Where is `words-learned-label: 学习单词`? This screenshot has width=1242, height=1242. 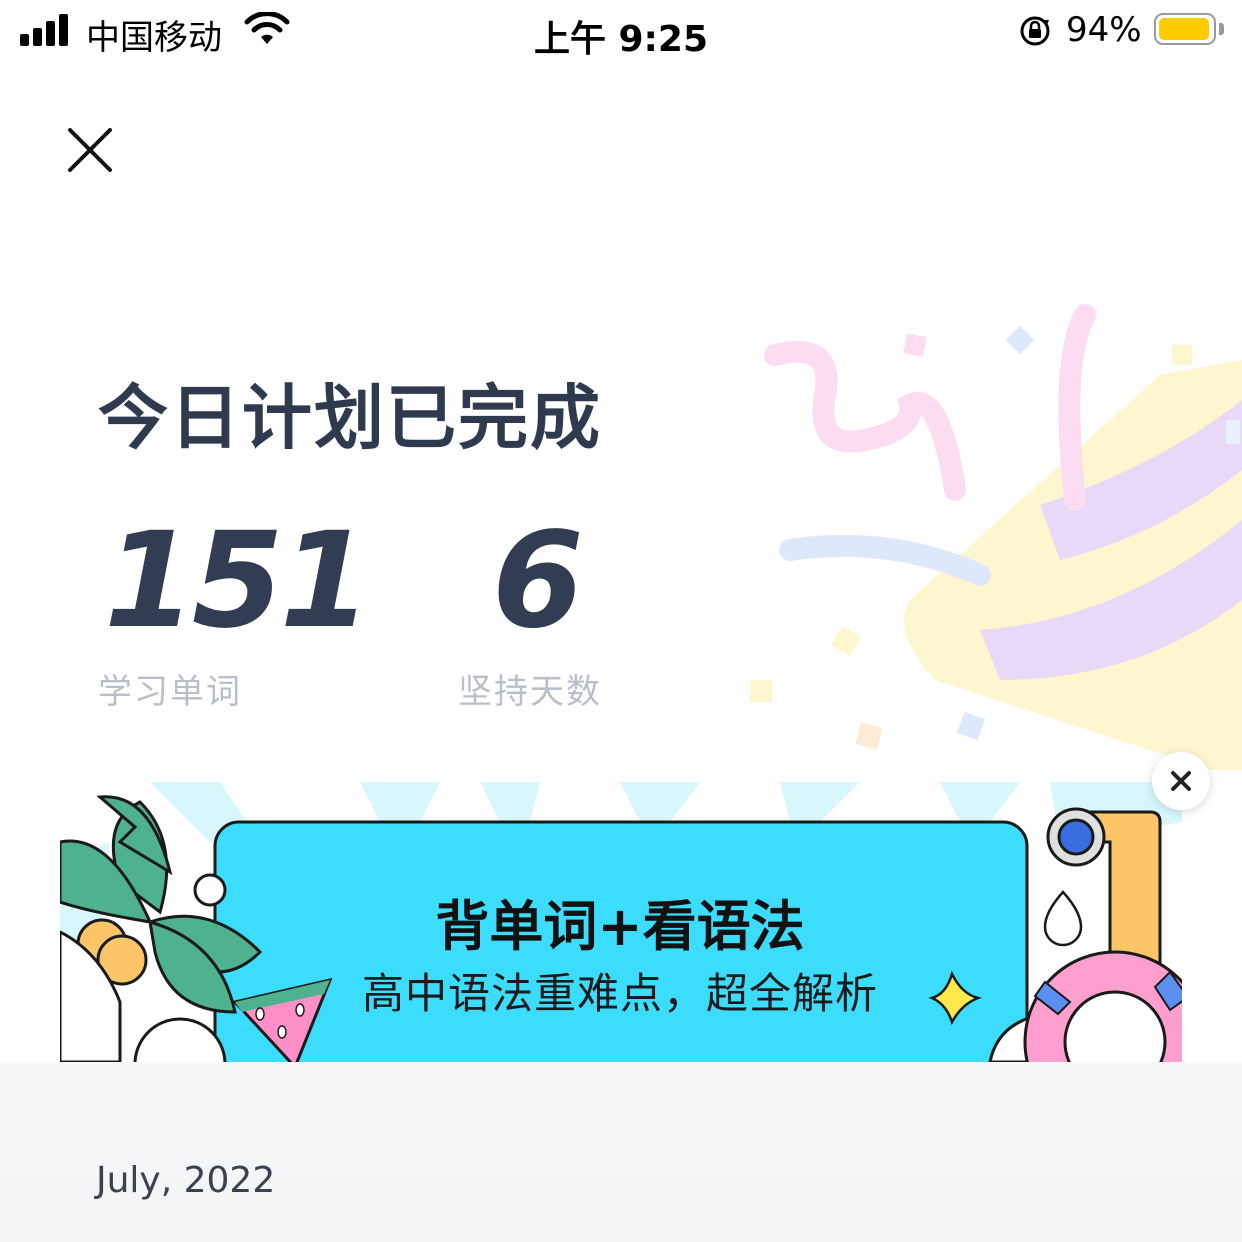
words-learned-label: 学习单词 is located at coordinates (170, 692).